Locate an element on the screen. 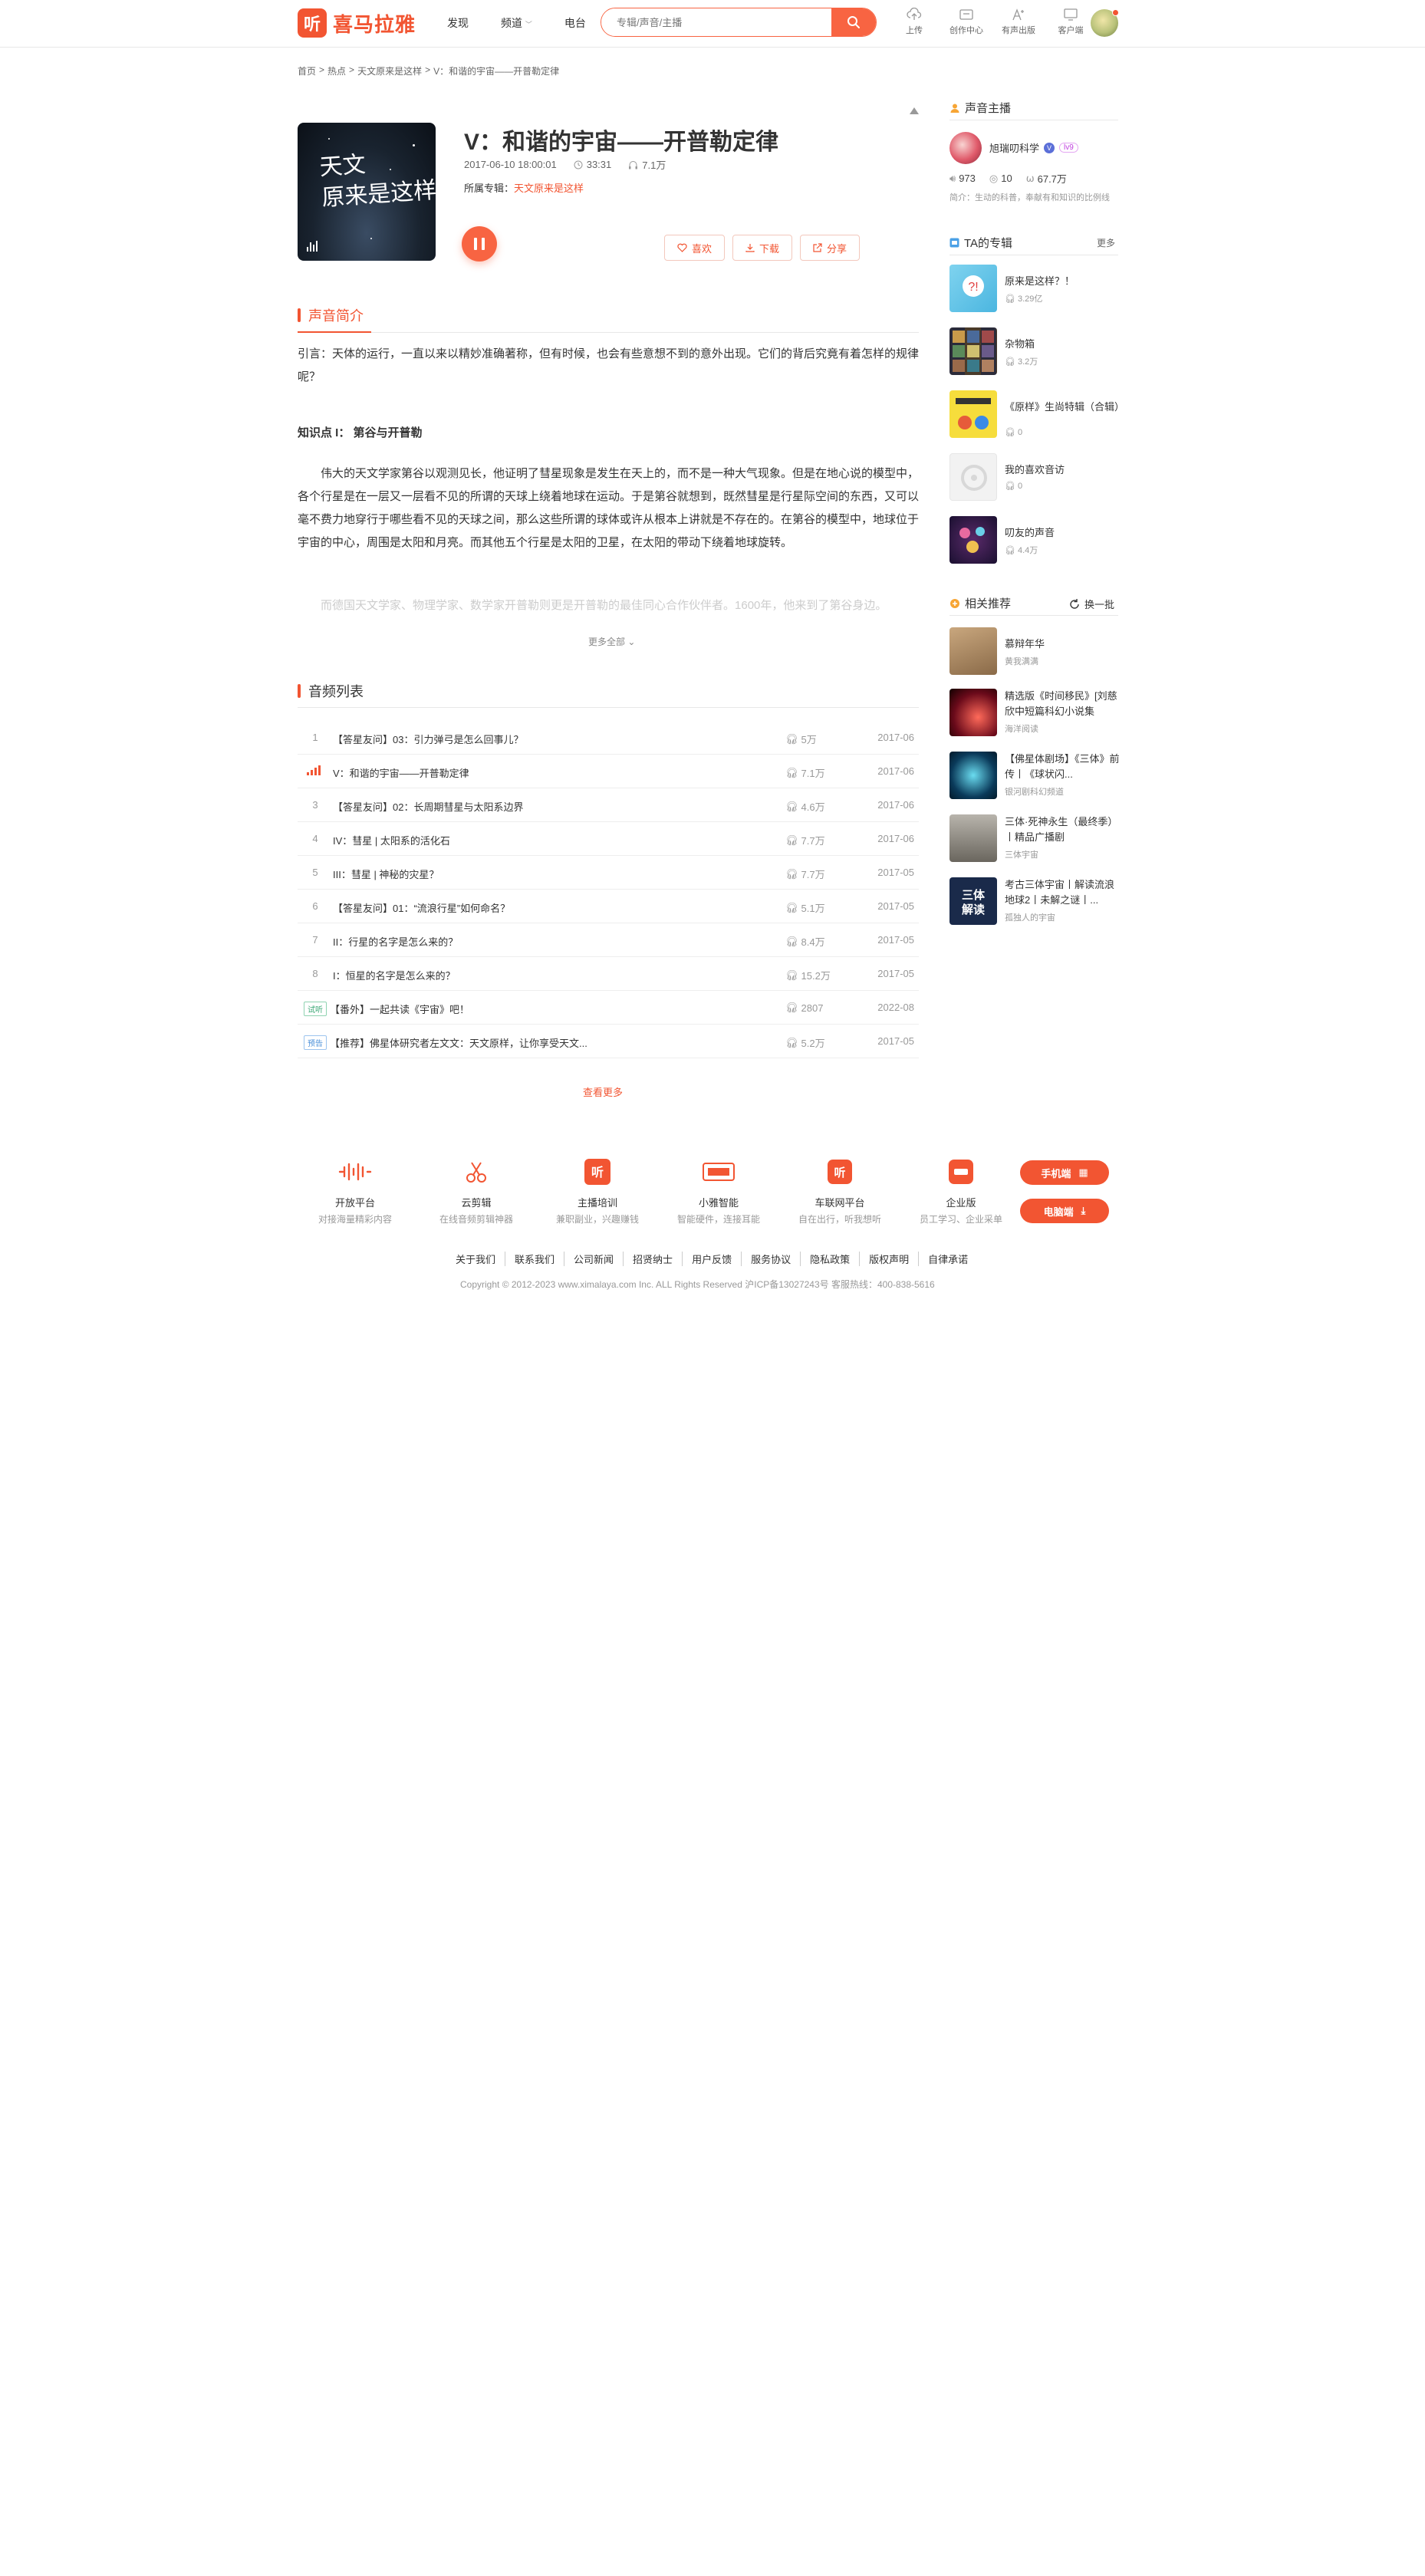 Image resolution: width=1425 pixels, height=2576 pixels. svg-text: 听 is located at coordinates (597, 1172).